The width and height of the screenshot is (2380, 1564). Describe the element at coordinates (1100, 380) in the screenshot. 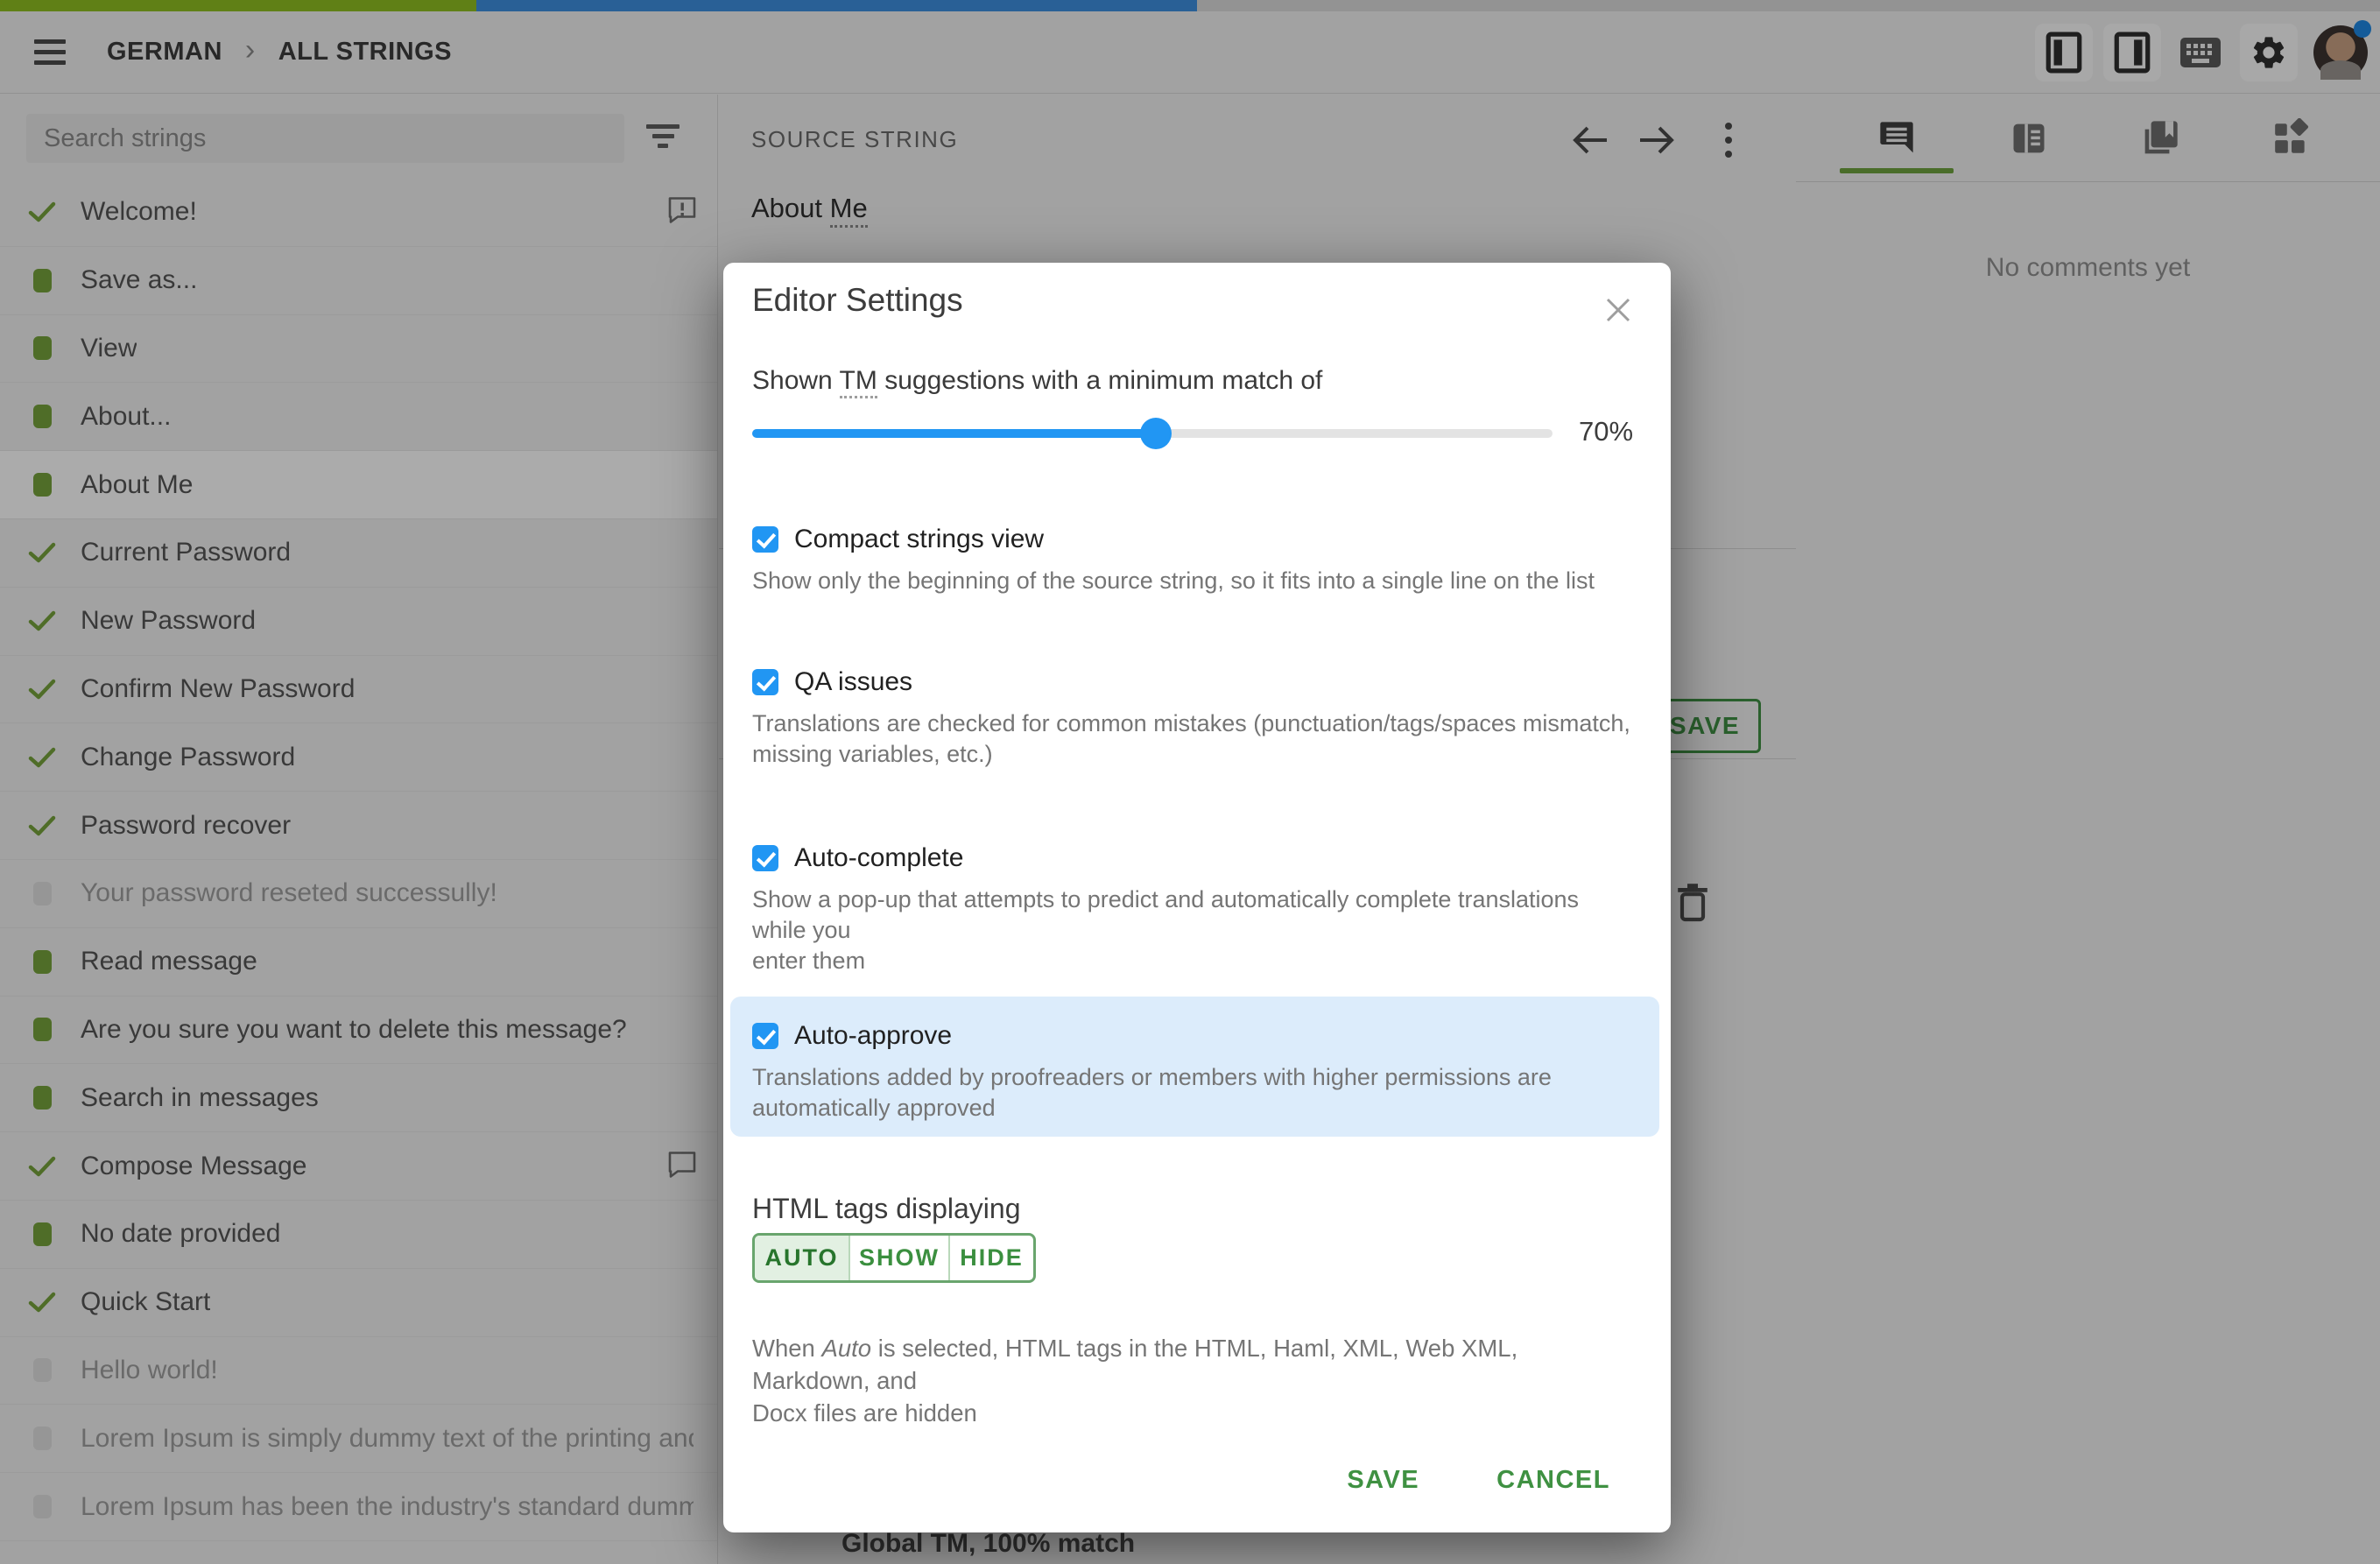

I see `tm-label-after: suggestions with a minimum match of` at that location.